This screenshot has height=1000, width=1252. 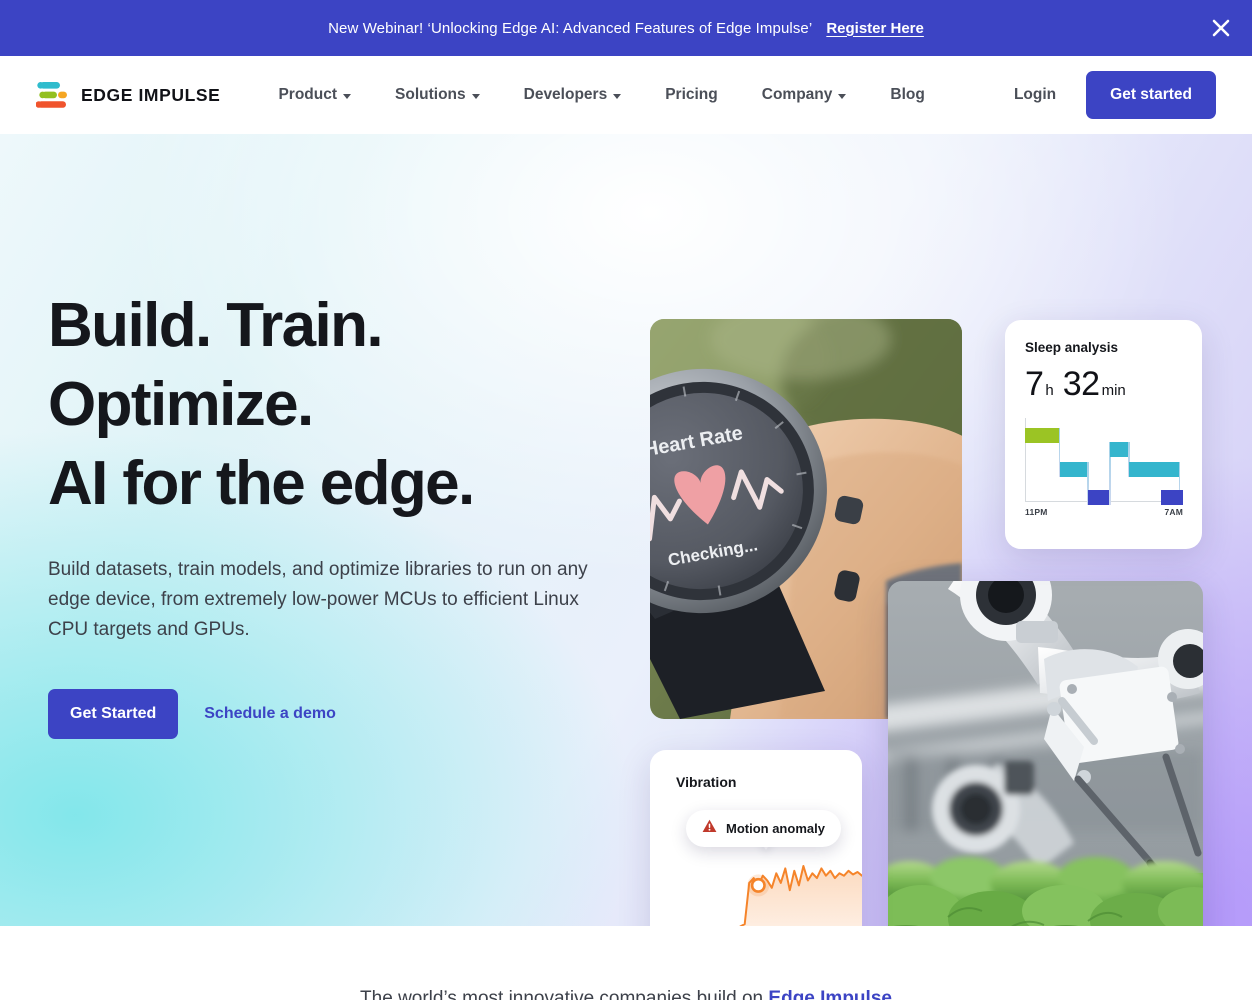 I want to click on nav-item-product: Product, so click(x=314, y=95).